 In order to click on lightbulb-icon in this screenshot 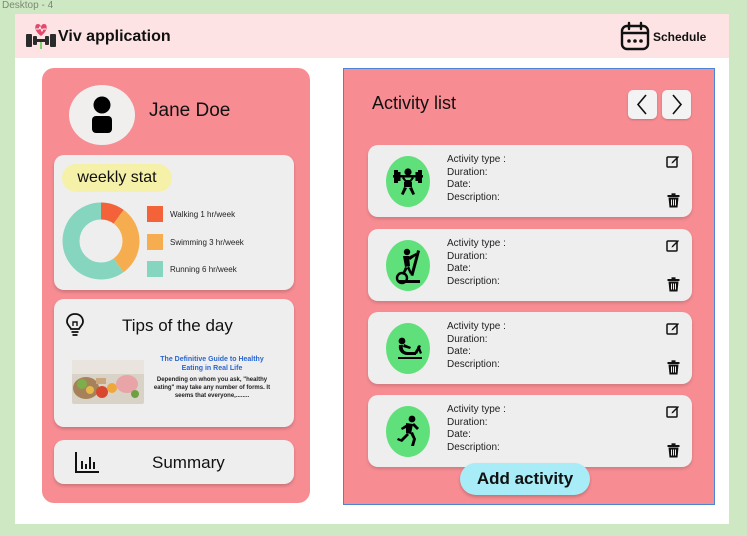, I will do `click(75, 324)`.